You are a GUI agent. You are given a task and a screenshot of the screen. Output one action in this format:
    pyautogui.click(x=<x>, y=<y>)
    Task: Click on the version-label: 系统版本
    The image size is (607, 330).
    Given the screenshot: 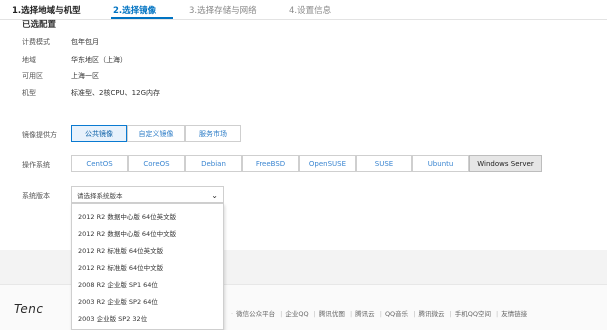 What is the action you would take?
    pyautogui.click(x=36, y=196)
    